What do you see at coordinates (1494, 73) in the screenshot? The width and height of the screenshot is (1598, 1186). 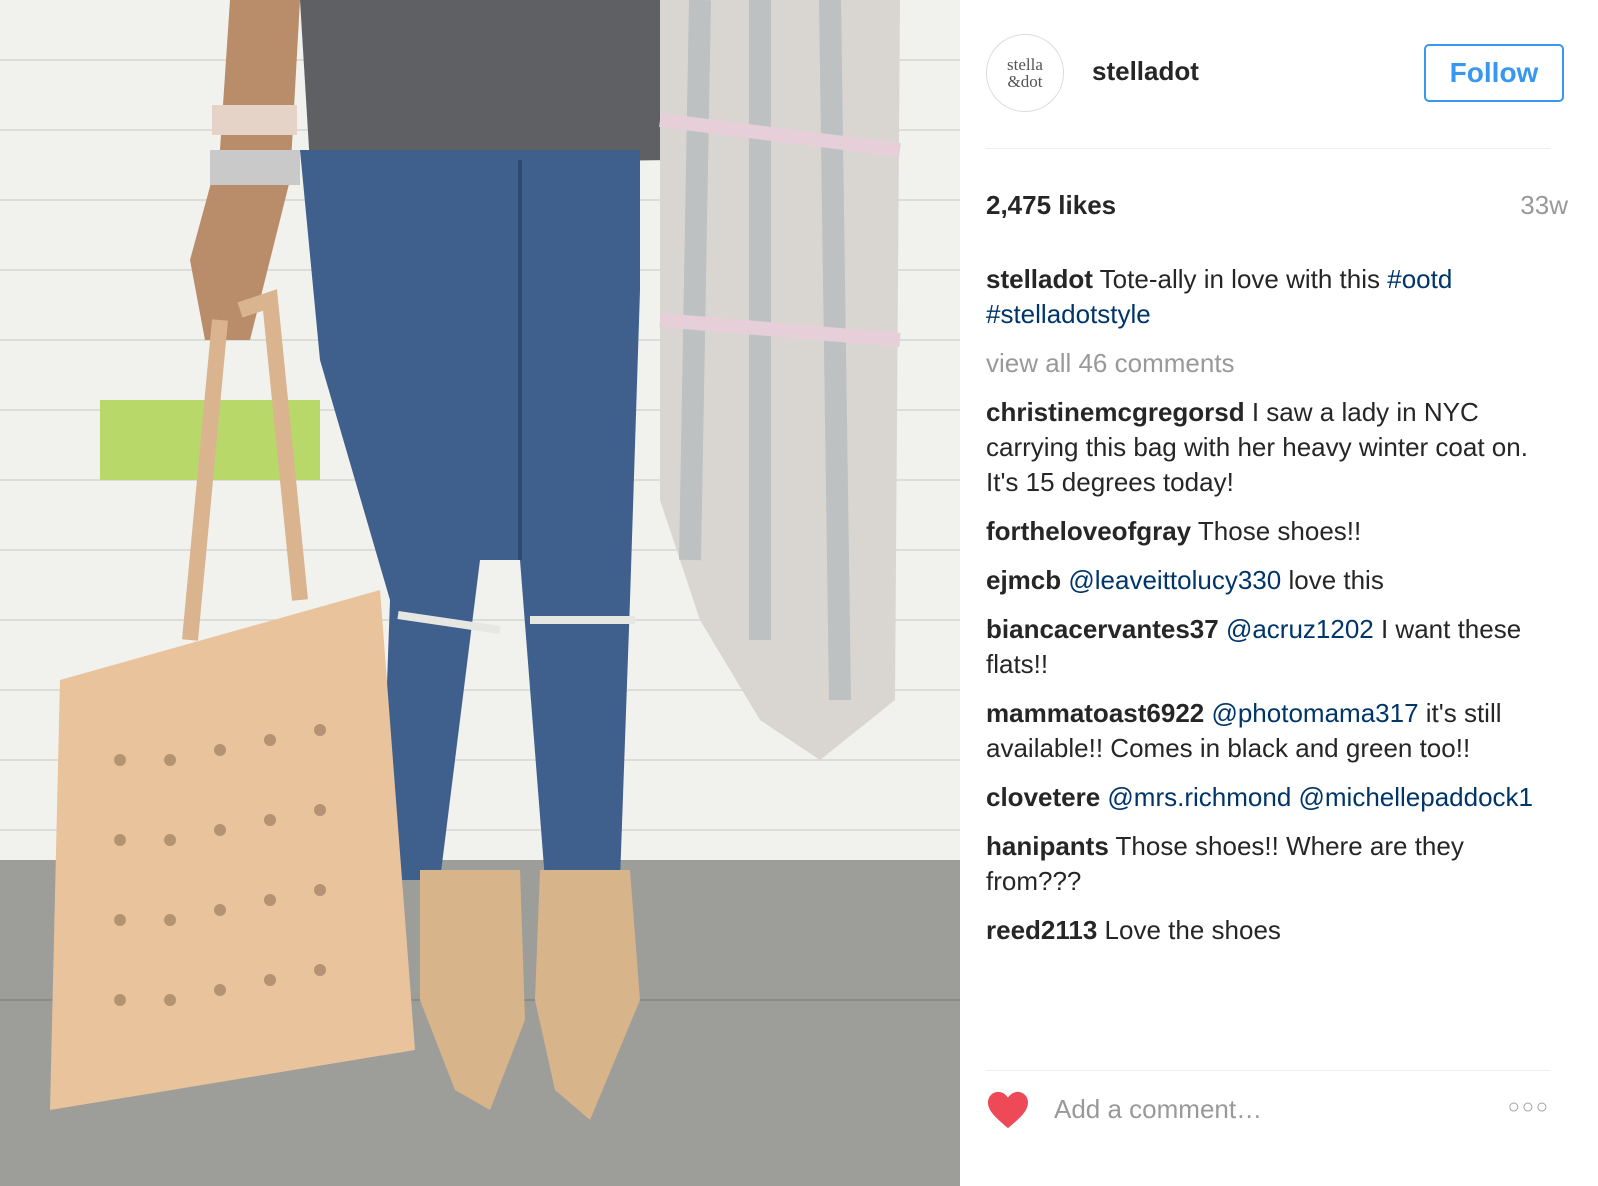 I see `follow-button: Follow` at bounding box center [1494, 73].